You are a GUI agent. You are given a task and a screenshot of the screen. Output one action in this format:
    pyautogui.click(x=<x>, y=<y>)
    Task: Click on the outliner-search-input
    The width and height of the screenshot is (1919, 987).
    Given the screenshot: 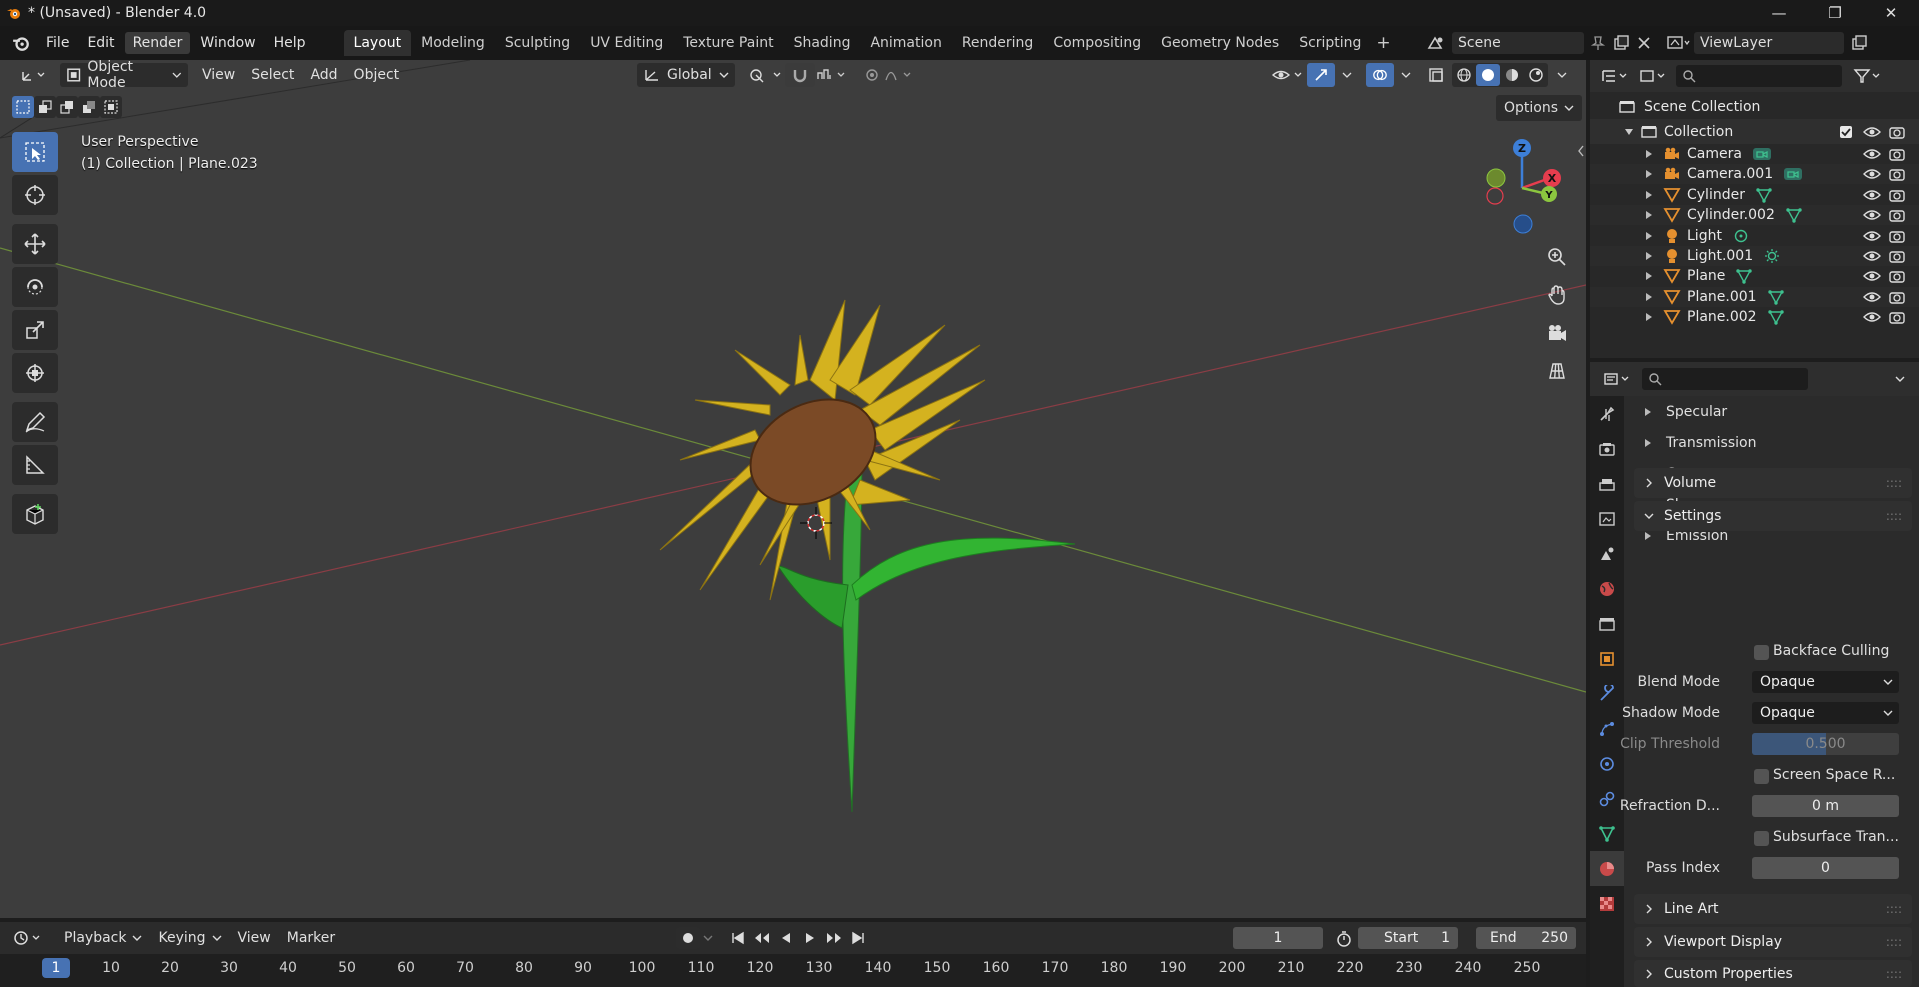 What is the action you would take?
    pyautogui.click(x=1759, y=76)
    